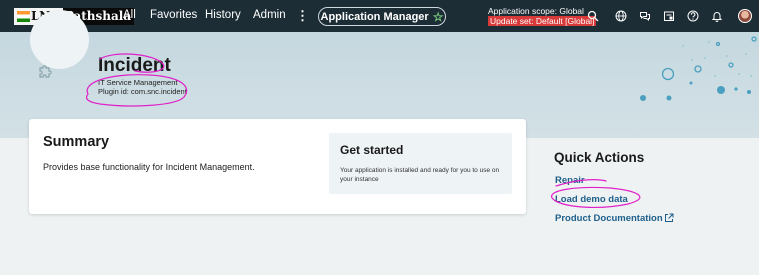  What do you see at coordinates (669, 16) in the screenshot?
I see `clipboard-icon` at bounding box center [669, 16].